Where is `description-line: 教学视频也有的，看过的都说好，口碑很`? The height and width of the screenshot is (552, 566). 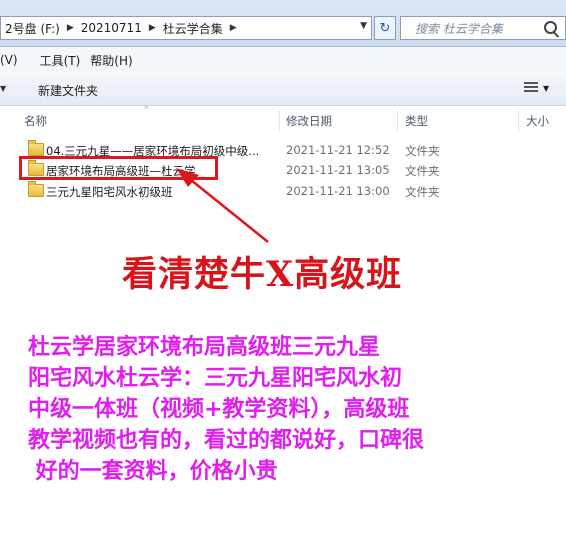 description-line: 教学视频也有的，看过的都说好，口碑很 is located at coordinates (226, 440).